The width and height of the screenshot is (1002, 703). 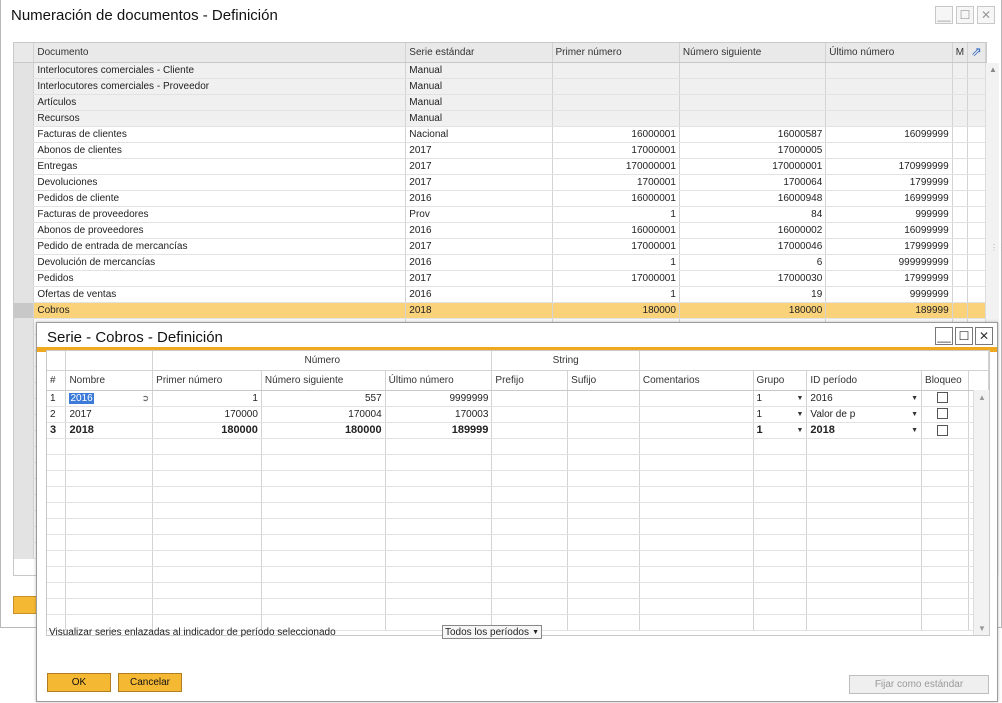 I want to click on maximize-button: ☐, so click(x=965, y=15).